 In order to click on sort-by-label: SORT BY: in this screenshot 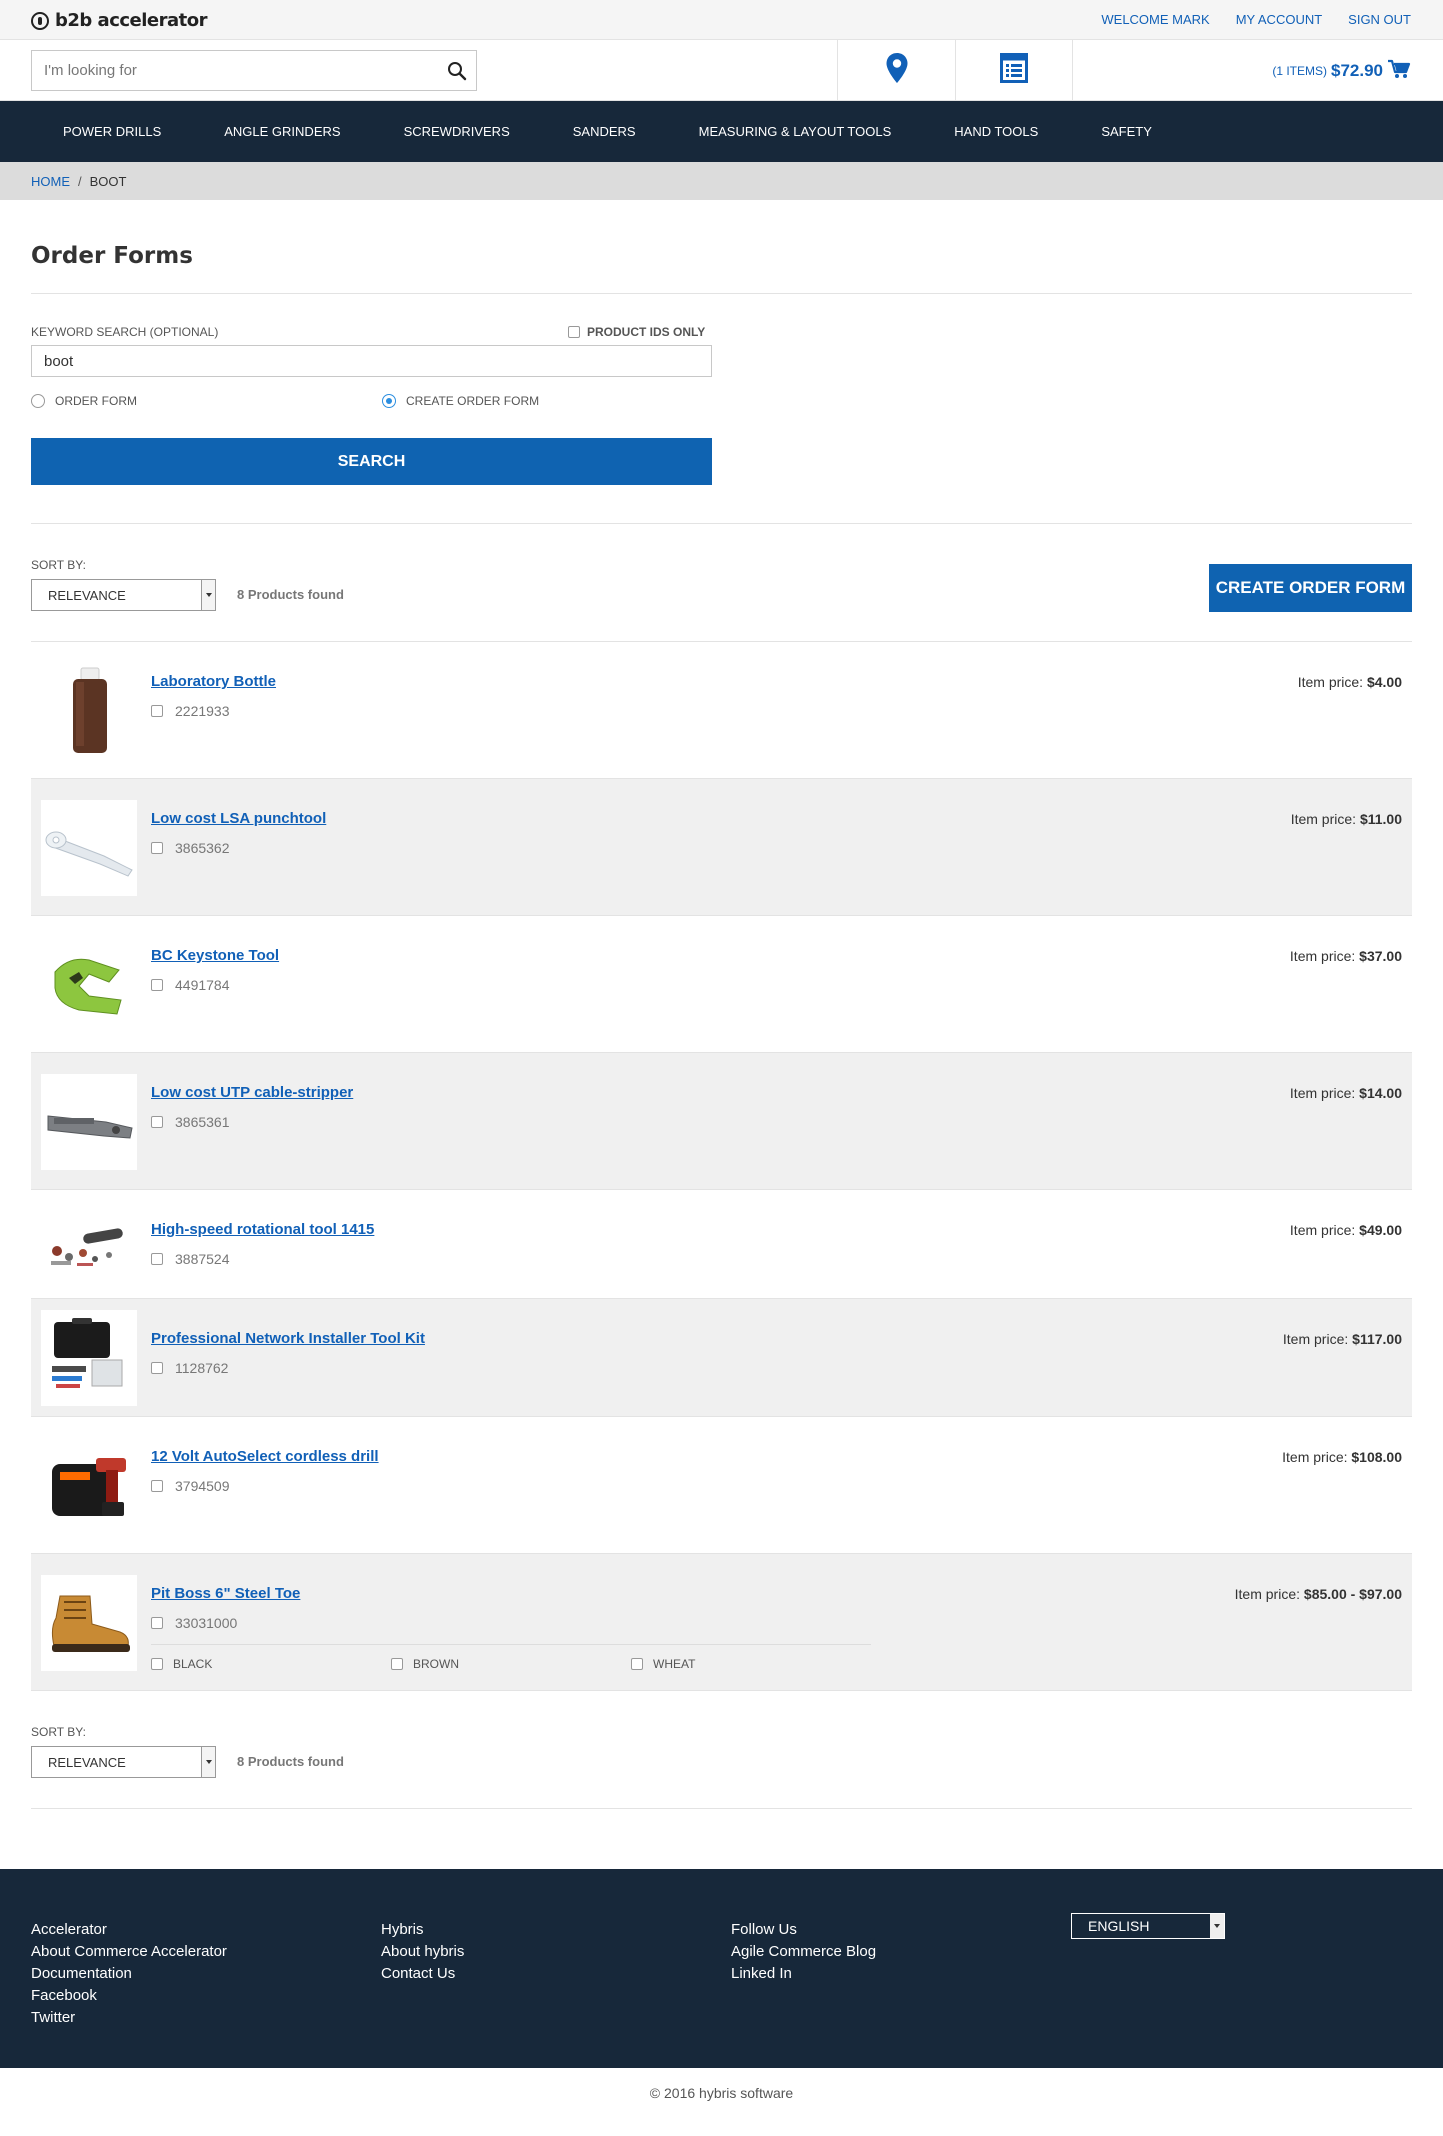, I will do `click(58, 1732)`.